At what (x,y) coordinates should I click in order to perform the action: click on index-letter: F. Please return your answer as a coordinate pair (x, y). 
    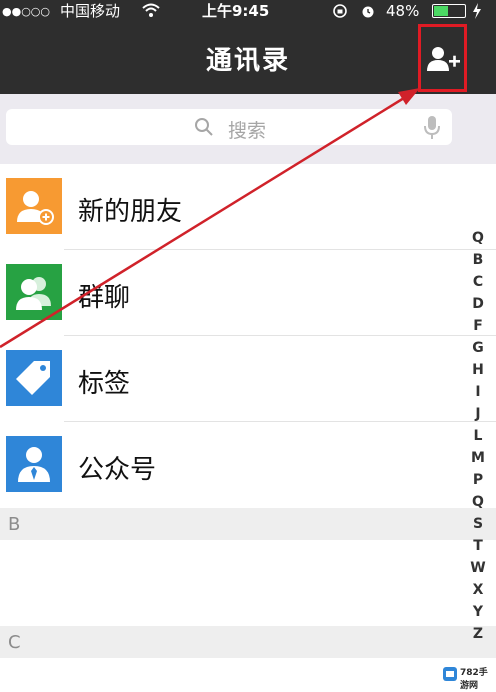
    Looking at the image, I should click on (478, 326).